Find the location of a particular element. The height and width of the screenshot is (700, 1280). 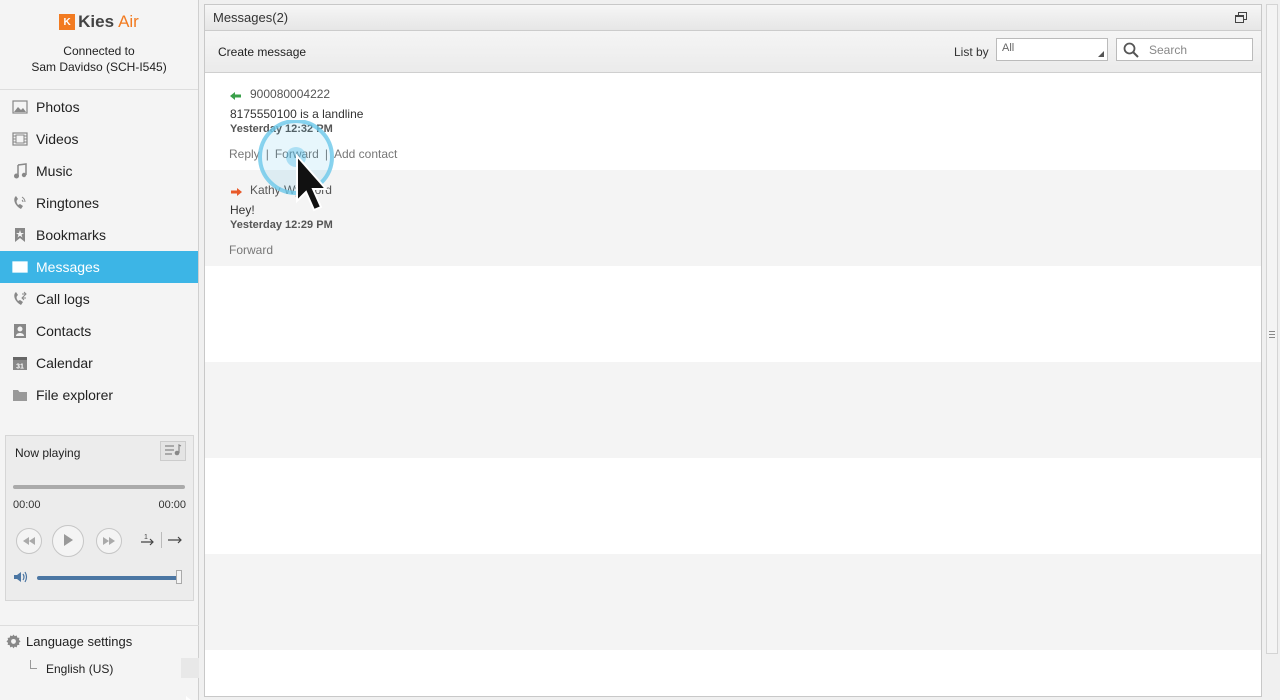

volume-slider is located at coordinates (109, 578).